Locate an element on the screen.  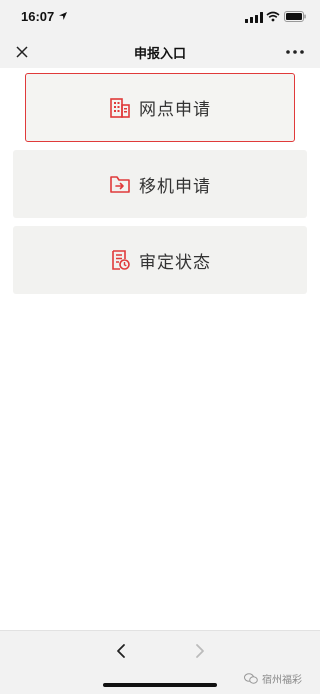
home-indicator is located at coordinates (160, 685).